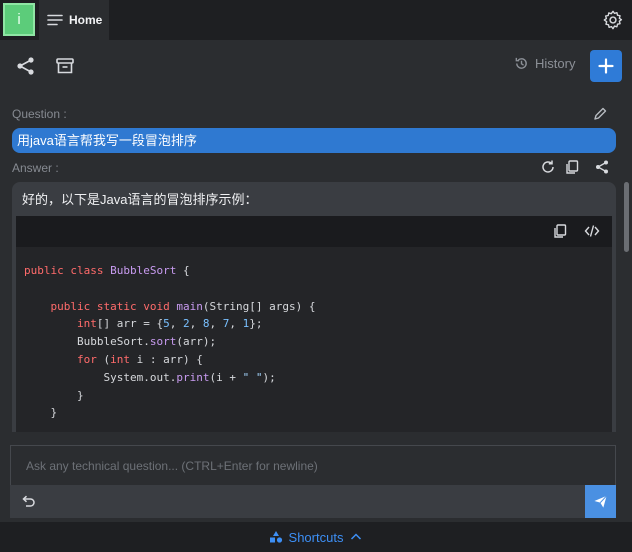  What do you see at coordinates (55, 20) in the screenshot?
I see `menu-icon` at bounding box center [55, 20].